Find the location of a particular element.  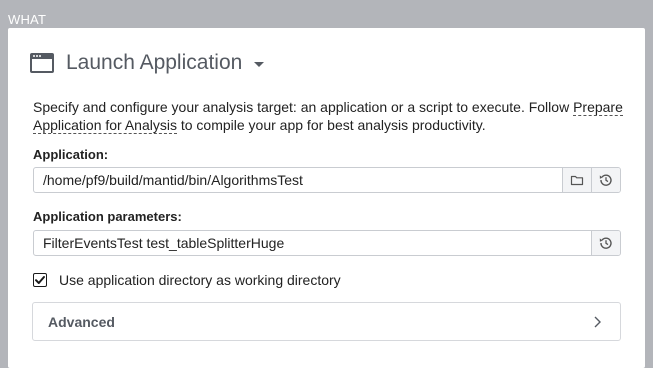

application-history-button is located at coordinates (605, 180).